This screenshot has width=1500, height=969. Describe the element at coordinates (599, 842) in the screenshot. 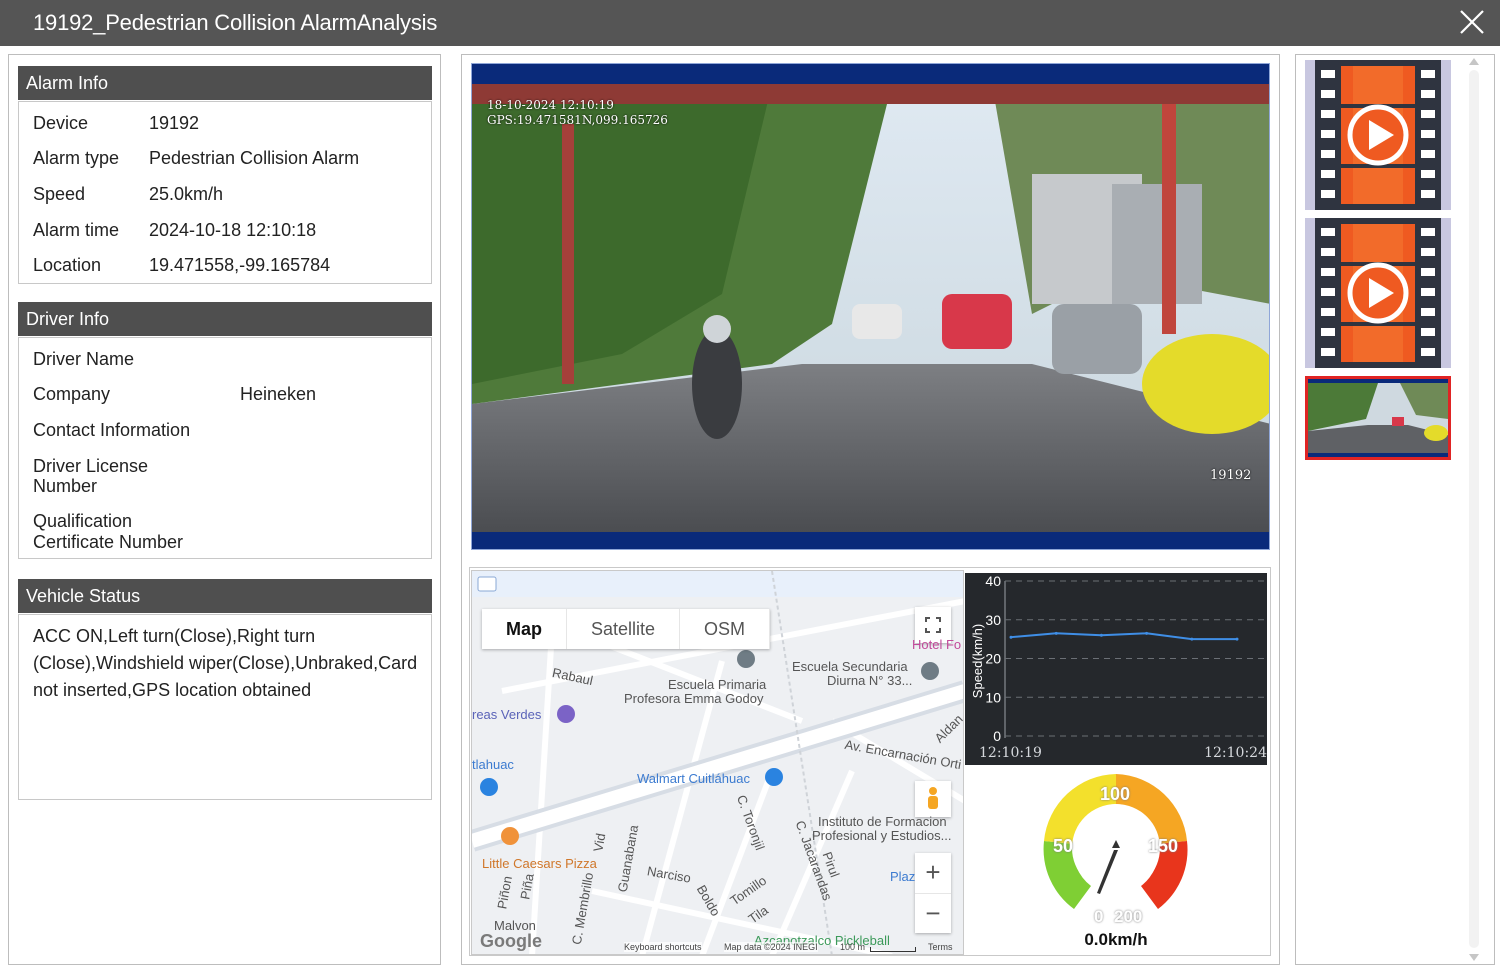

I see `map-label-vid: Vid` at that location.